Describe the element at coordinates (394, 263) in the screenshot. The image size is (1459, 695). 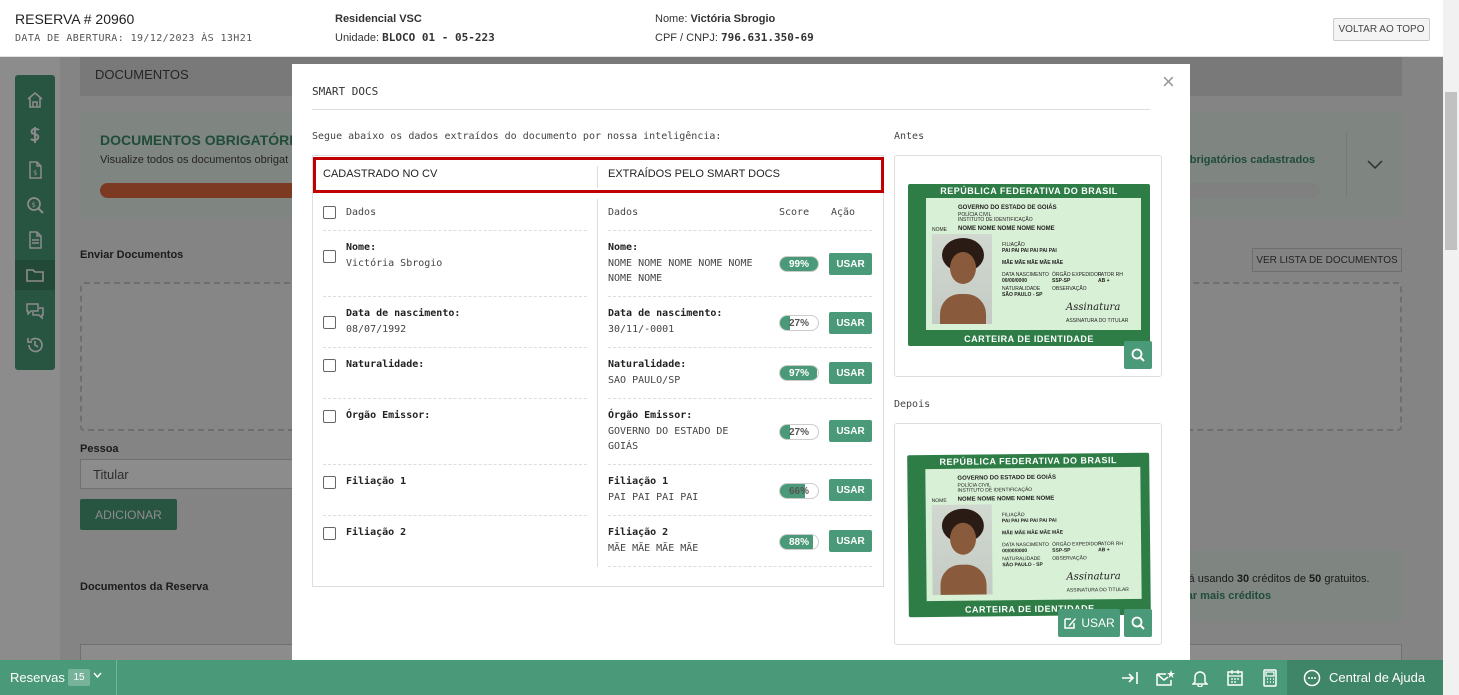
I see `cv-value: Victória Sbrogio` at that location.